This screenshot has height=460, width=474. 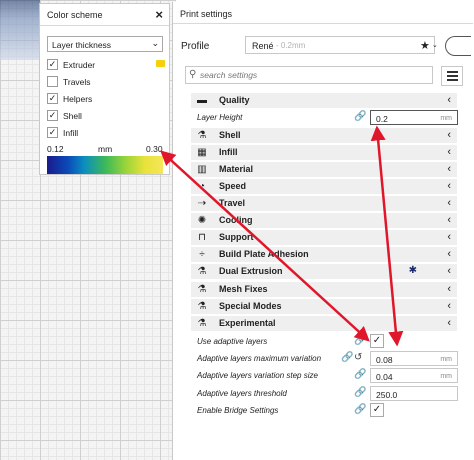 I want to click on adaptive-step-size-value: 0.04, so click(x=384, y=377).